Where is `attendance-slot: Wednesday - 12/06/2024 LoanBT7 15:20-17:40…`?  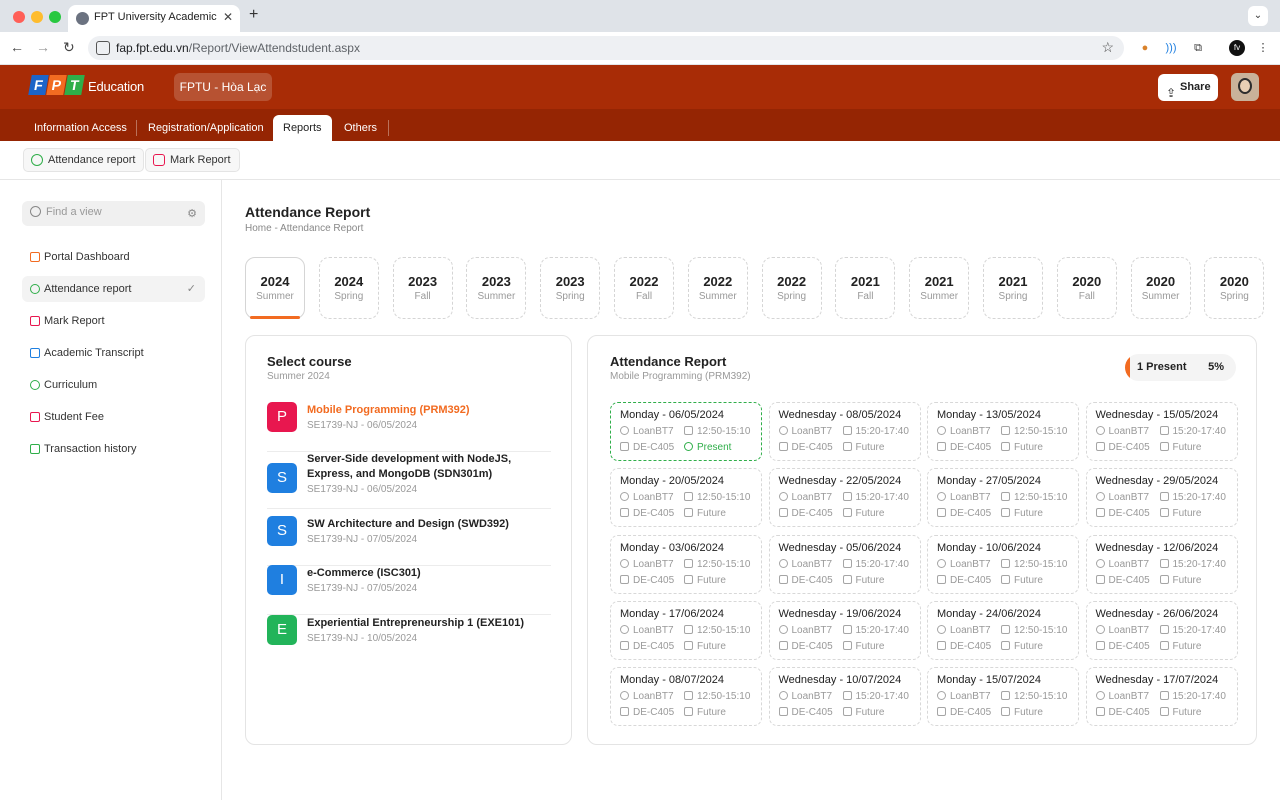 attendance-slot: Wednesday - 12/06/2024 LoanBT7 15:20-17:40… is located at coordinates (1161, 564).